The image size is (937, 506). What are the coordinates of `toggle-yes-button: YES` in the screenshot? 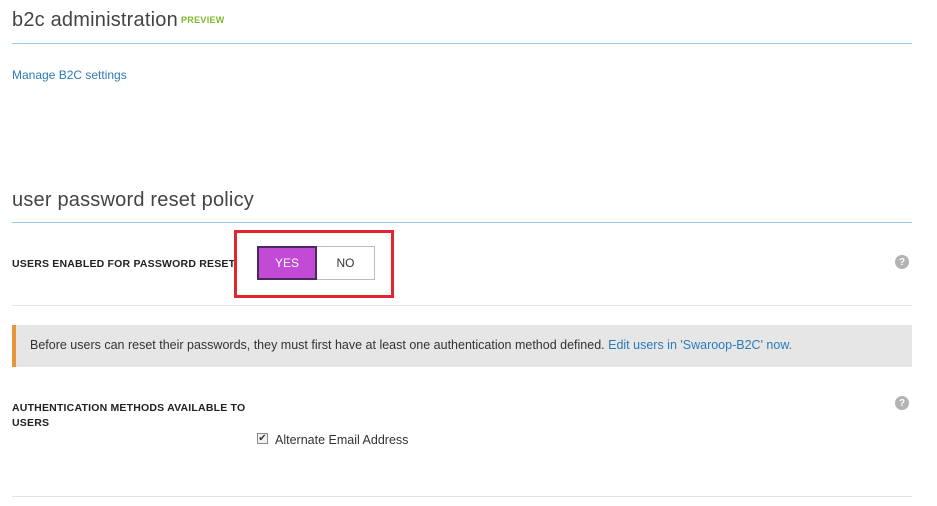 It's located at (287, 263).